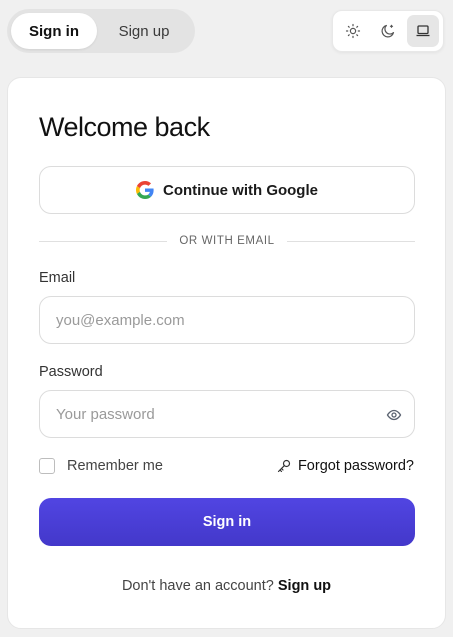  I want to click on tab-sign-in: Sign in, so click(54, 31).